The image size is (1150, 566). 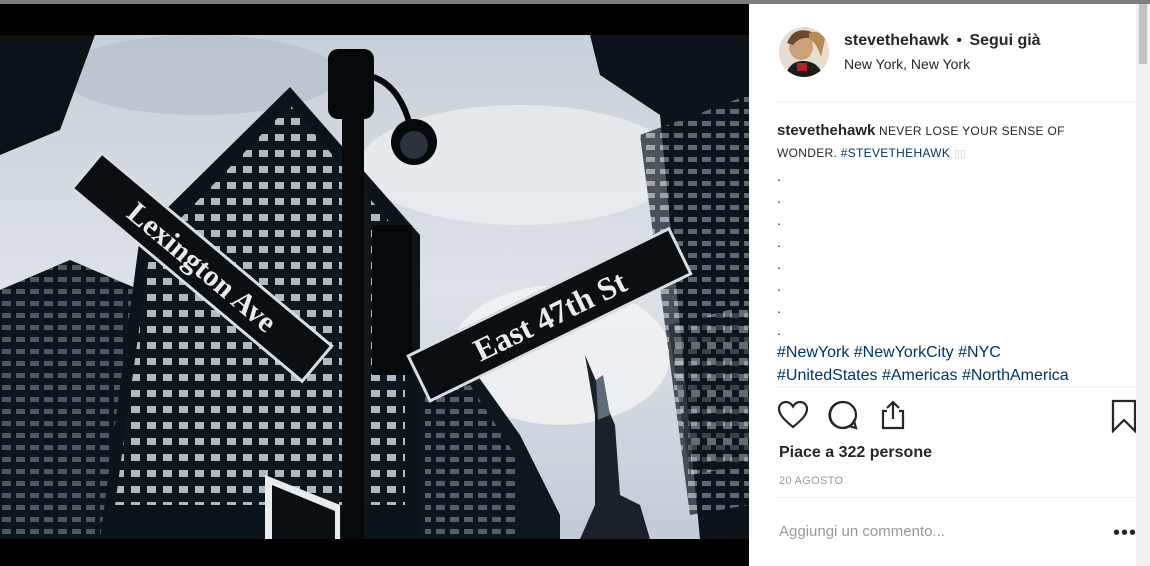 I want to click on caption-emoji-placeholder: ▯▯, so click(x=959, y=154).